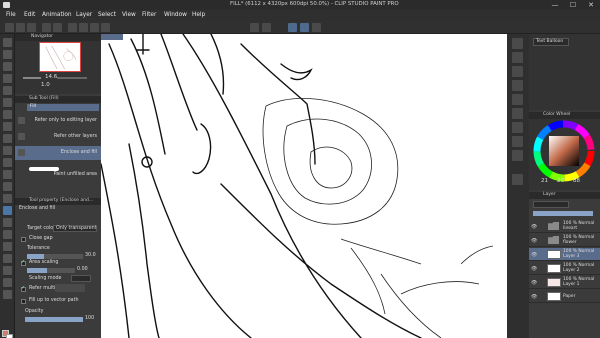 The width and height of the screenshot is (600, 338). Describe the element at coordinates (517, 155) in the screenshot. I see `download-material-icon` at that location.